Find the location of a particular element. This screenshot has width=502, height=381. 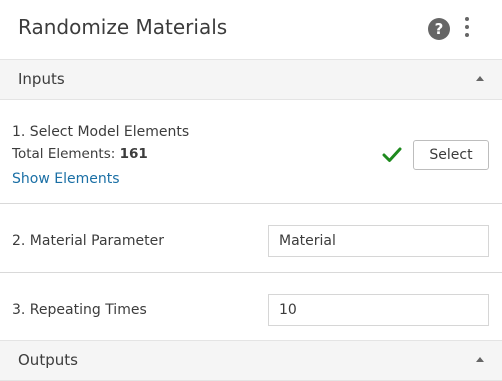

help-icon: ? is located at coordinates (439, 29).